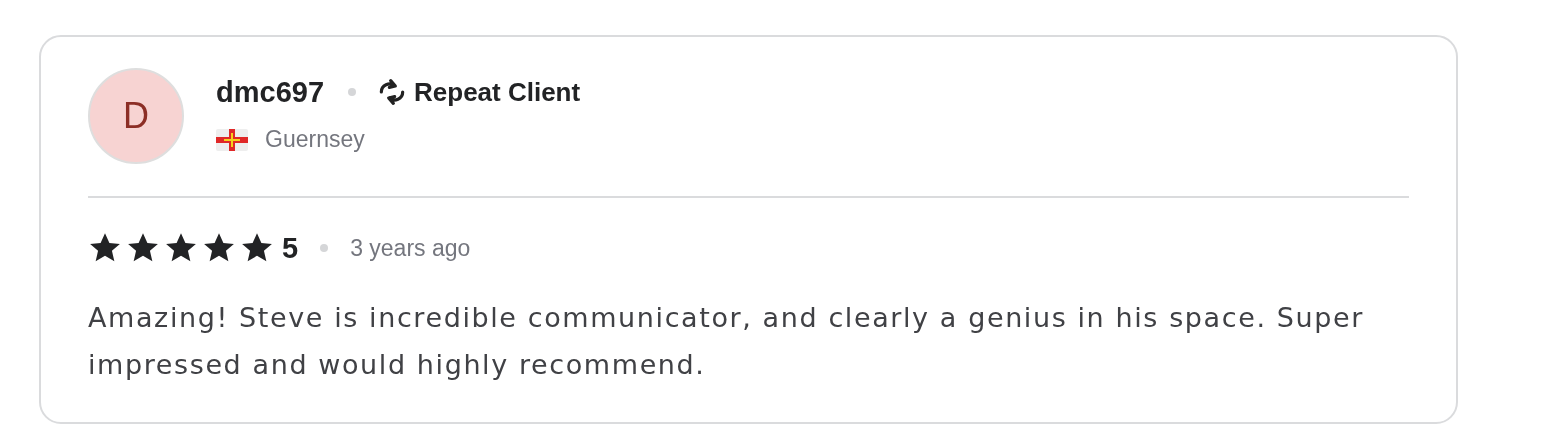 Image resolution: width=1544 pixels, height=446 pixels. I want to click on avatar: D, so click(136, 116).